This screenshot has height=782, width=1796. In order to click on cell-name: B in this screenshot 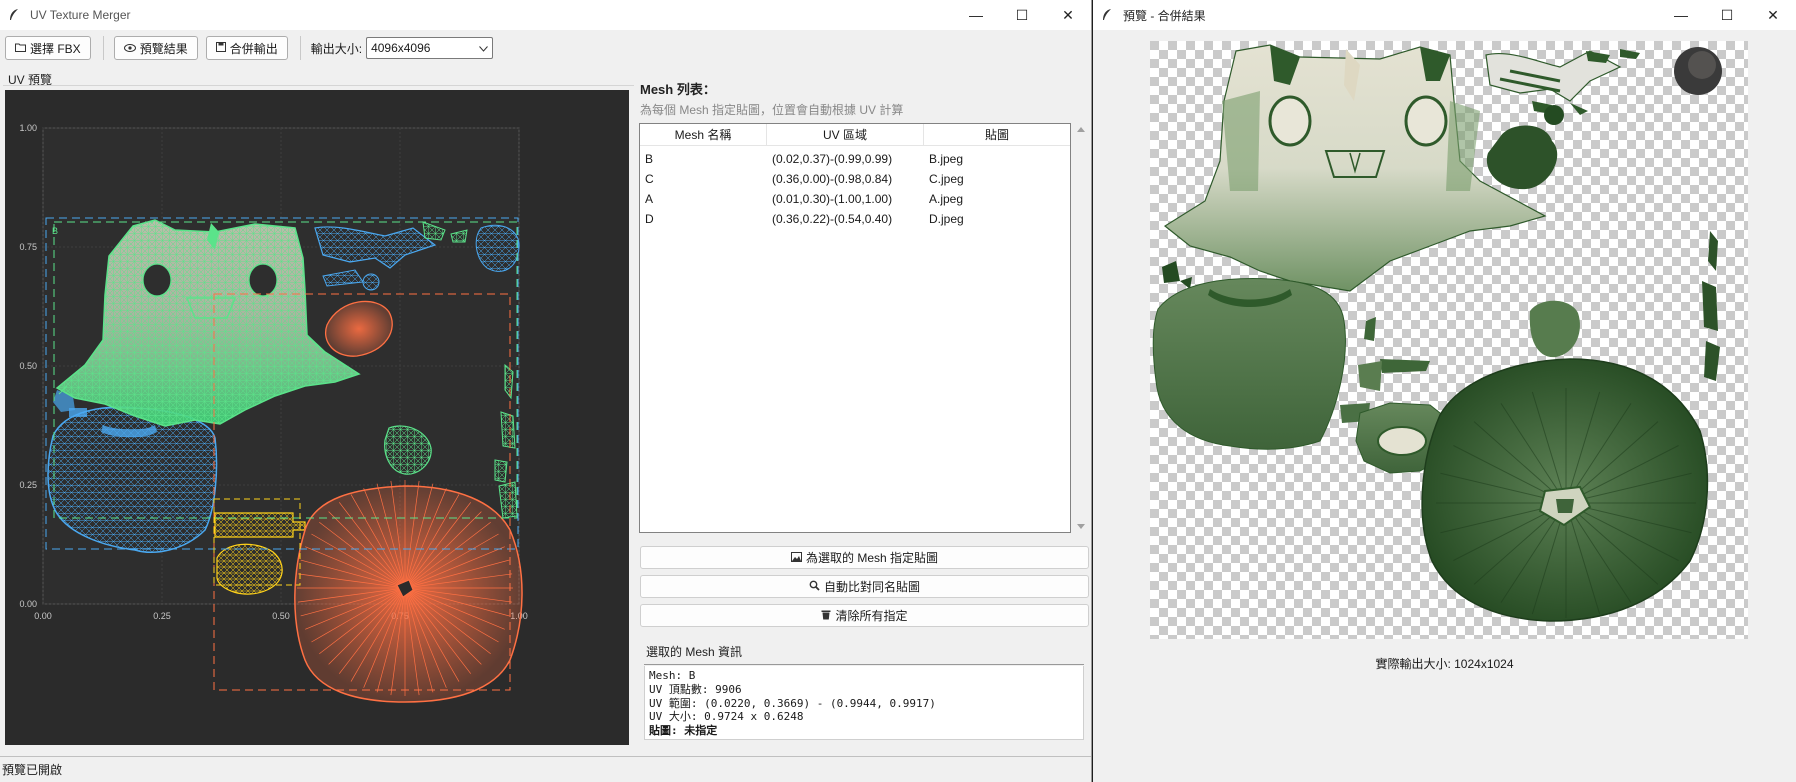, I will do `click(649, 159)`.